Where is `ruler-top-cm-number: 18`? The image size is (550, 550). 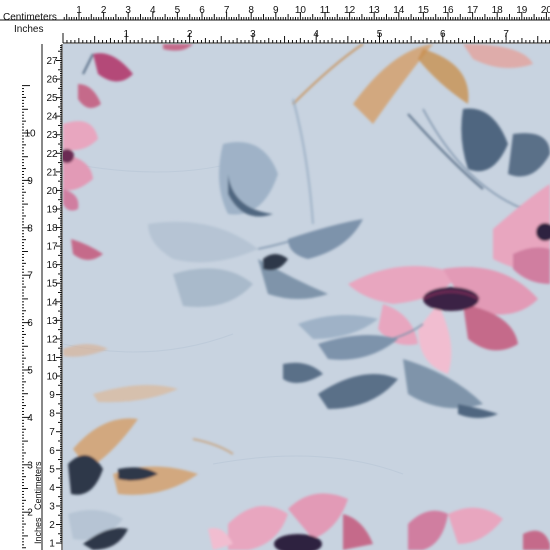 ruler-top-cm-number: 18 is located at coordinates (498, 10).